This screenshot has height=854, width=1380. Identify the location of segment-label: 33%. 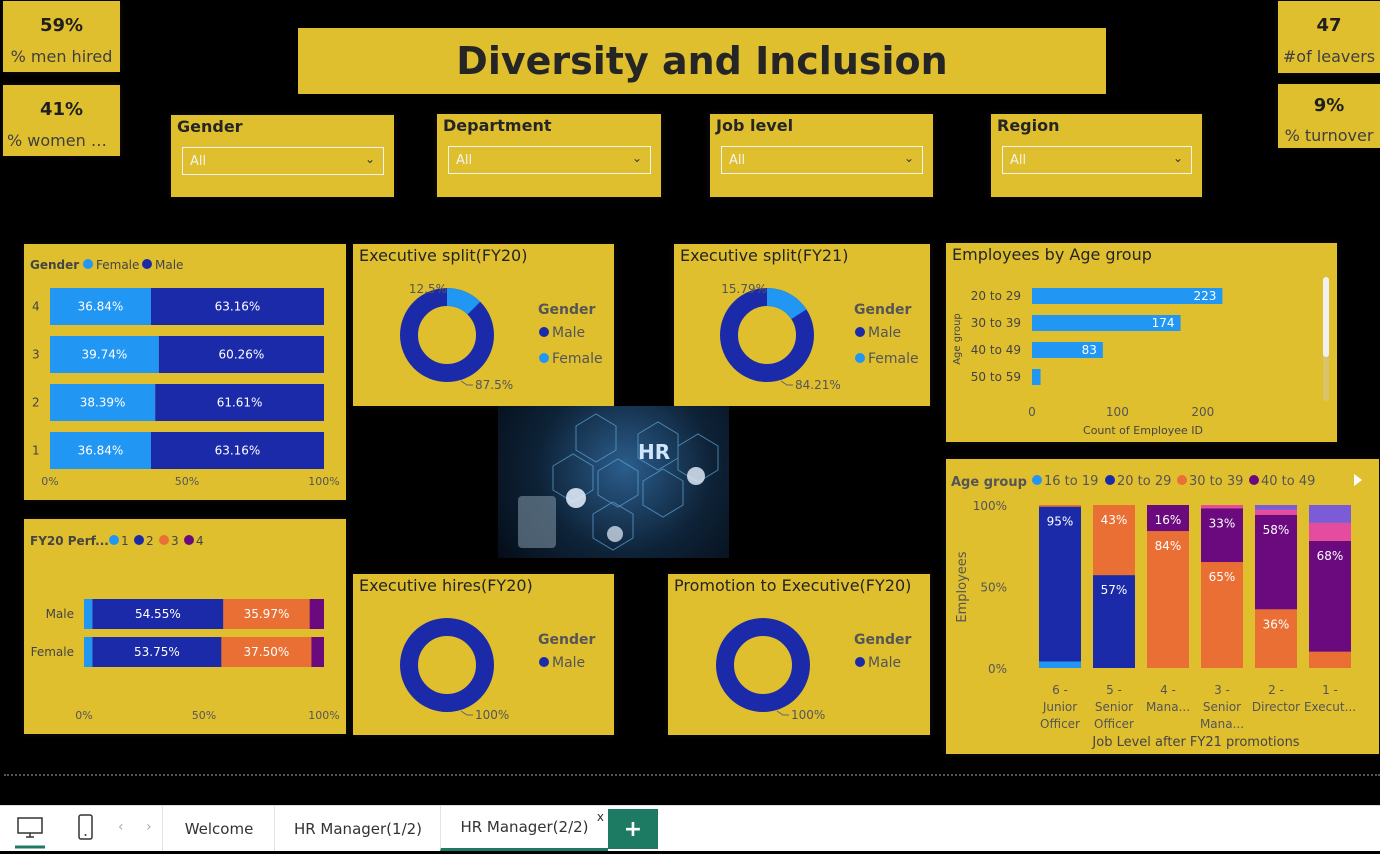
(1222, 523).